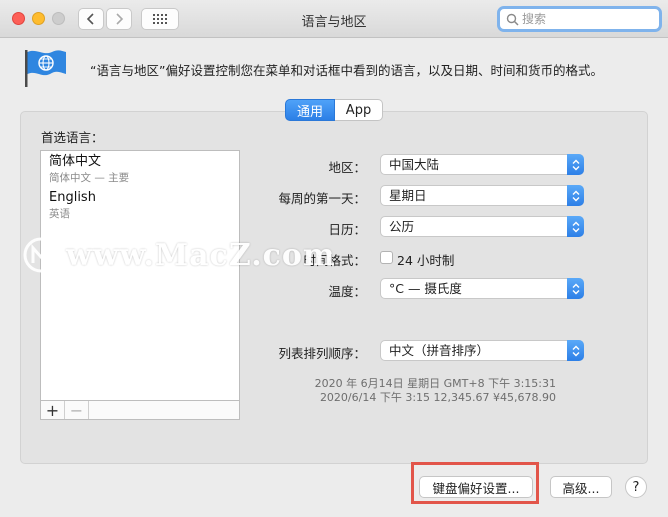 The width and height of the screenshot is (668, 517). I want to click on tab-bar: 通用 App, so click(334, 110).